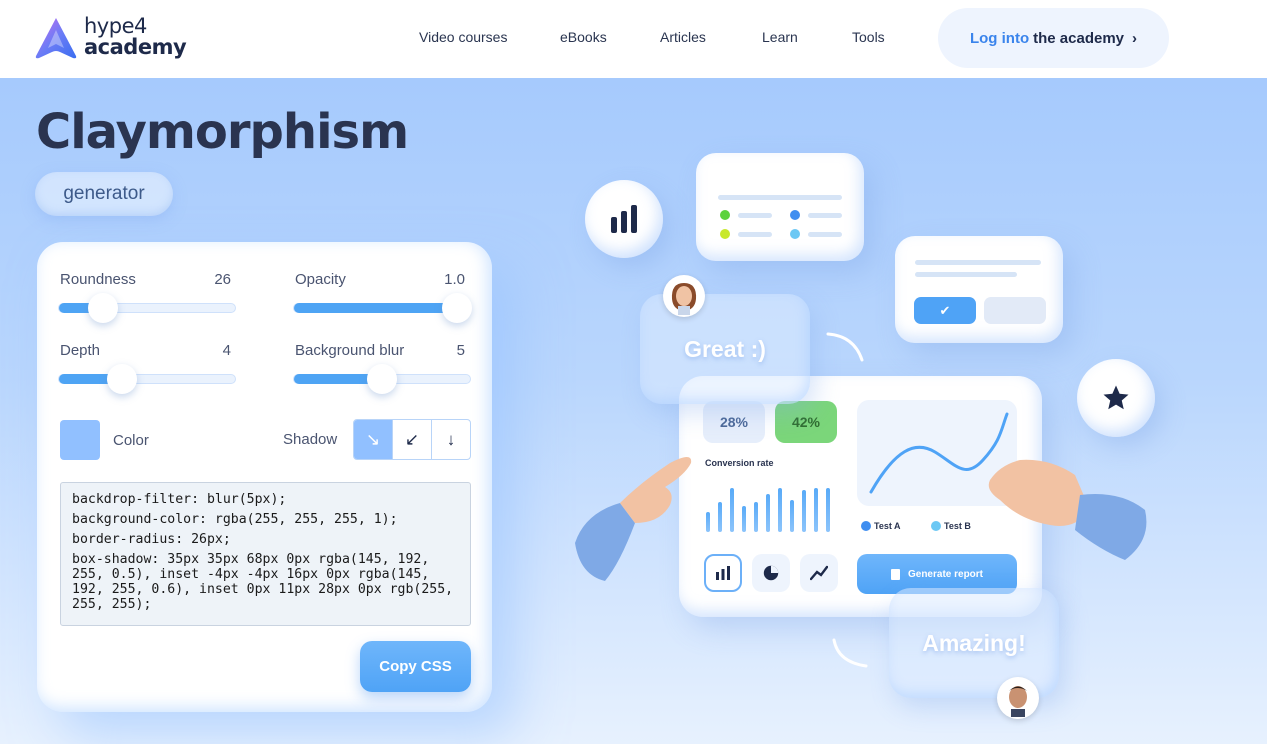 Image resolution: width=1267 pixels, height=744 pixels. I want to click on roundness-slider, so click(147, 308).